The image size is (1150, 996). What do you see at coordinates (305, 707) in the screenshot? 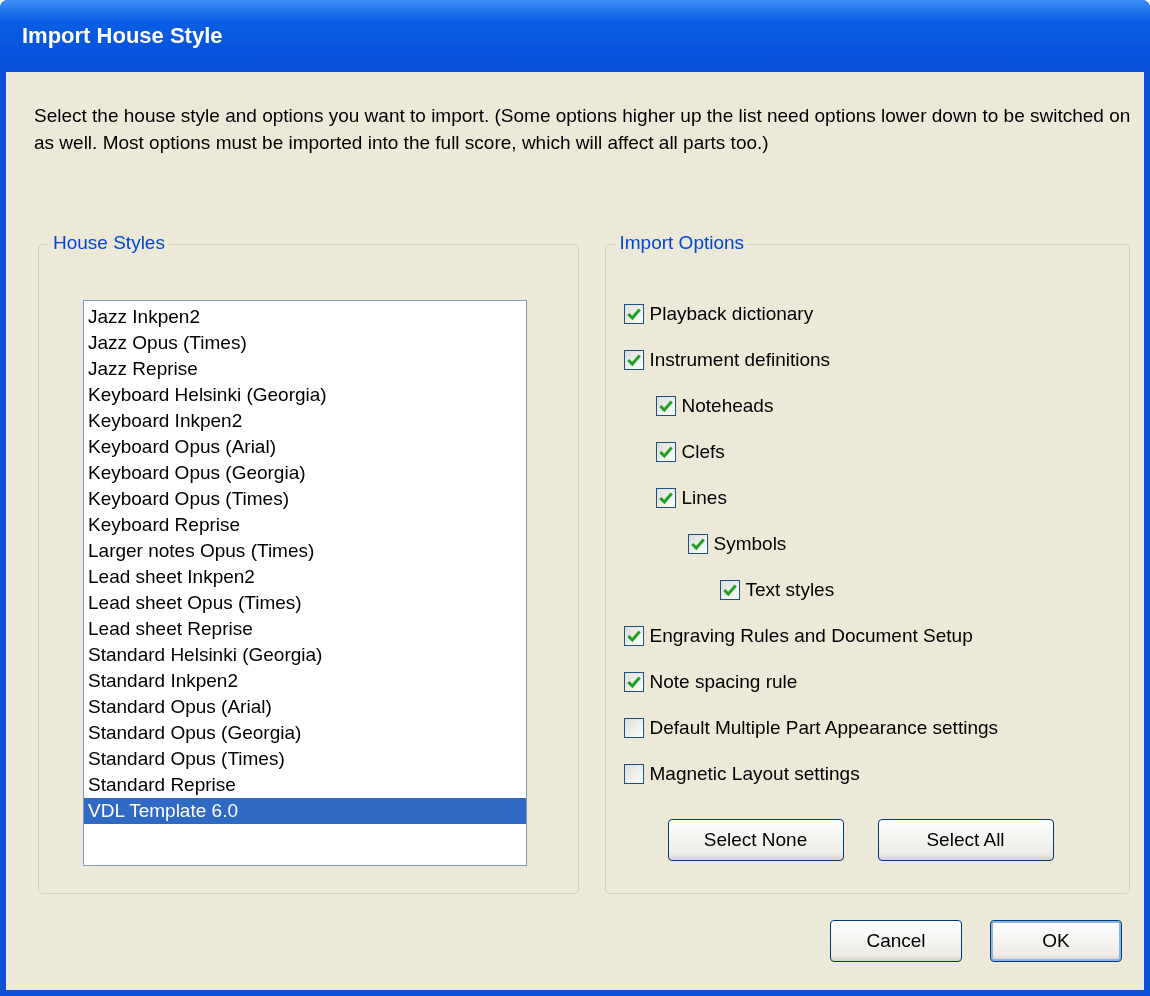
I see `list-item: Standard Opus (Arial)` at bounding box center [305, 707].